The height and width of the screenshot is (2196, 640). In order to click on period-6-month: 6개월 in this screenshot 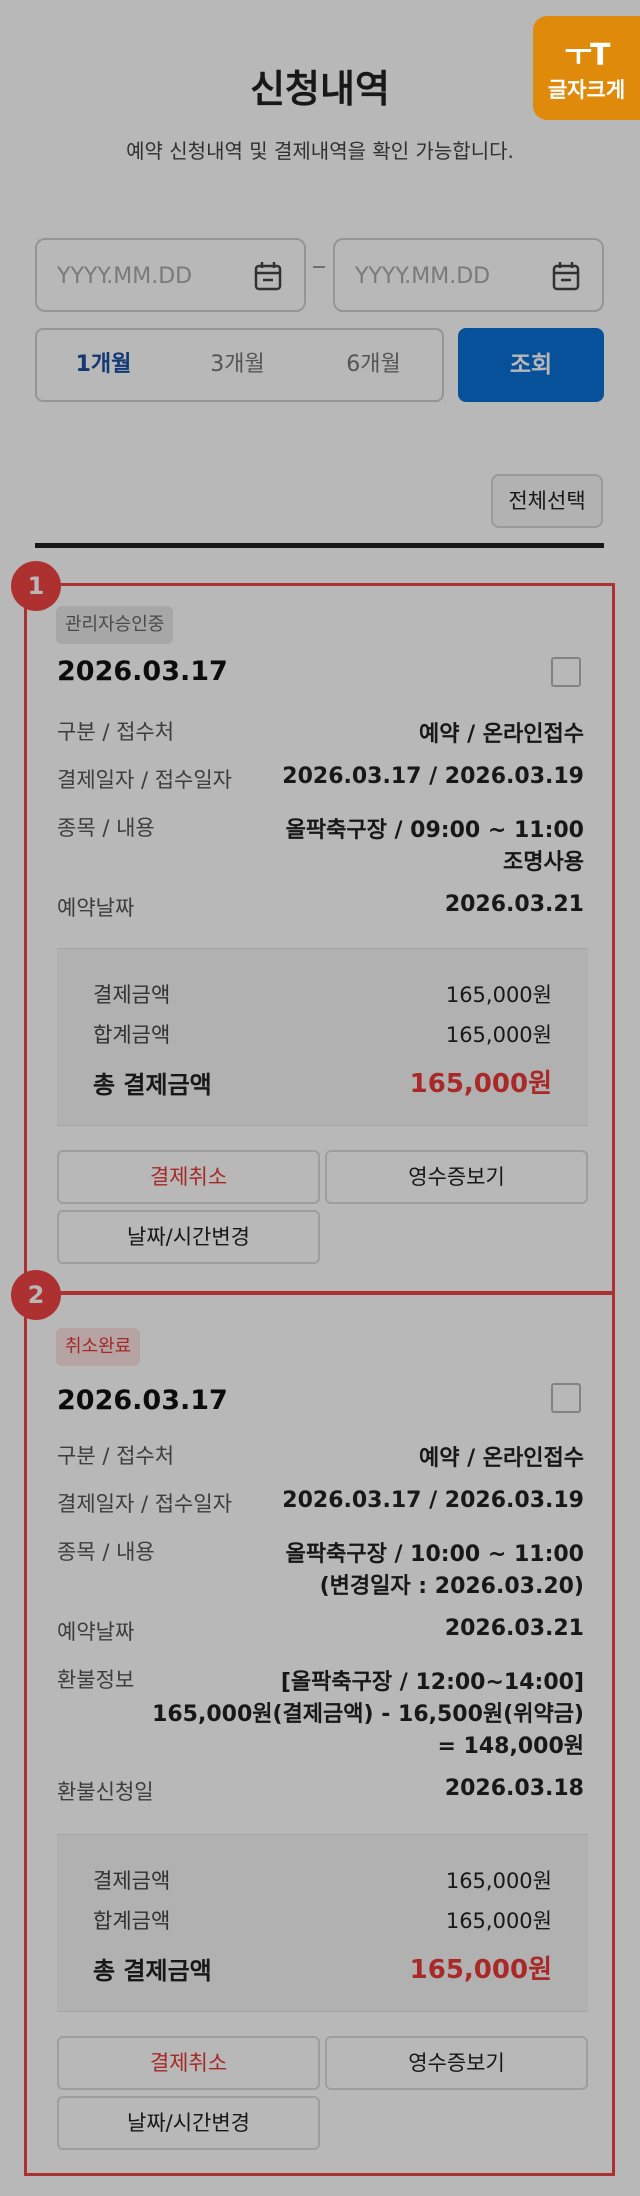, I will do `click(374, 365)`.